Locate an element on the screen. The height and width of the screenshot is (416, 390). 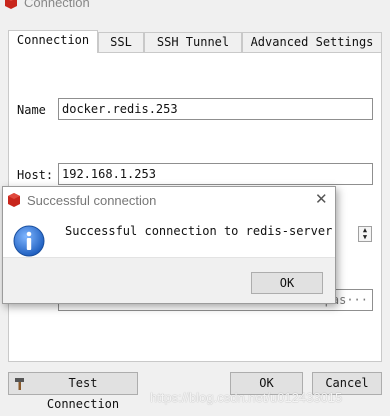
close-icon: ✕ is located at coordinates (321, 199).